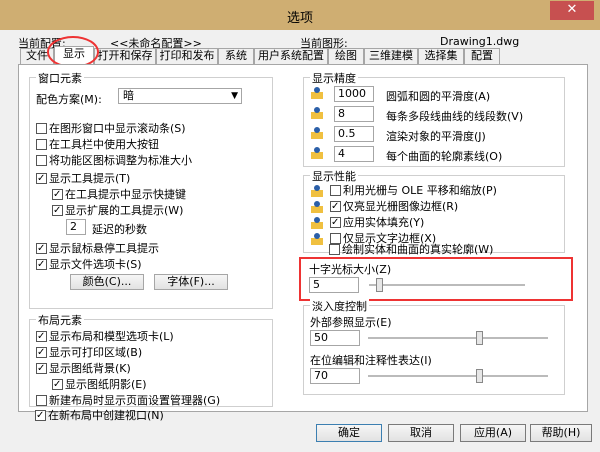  What do you see at coordinates (334, 78) in the screenshot?
I see `display-resolution-title: 显示精度` at bounding box center [334, 78].